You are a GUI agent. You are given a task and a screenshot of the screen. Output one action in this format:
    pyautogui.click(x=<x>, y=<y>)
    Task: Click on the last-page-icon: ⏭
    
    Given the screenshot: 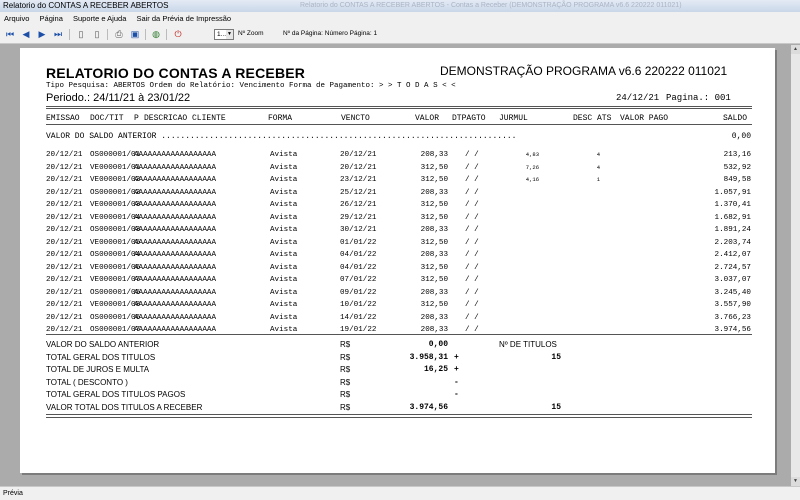 What is the action you would take?
    pyautogui.click(x=58, y=34)
    